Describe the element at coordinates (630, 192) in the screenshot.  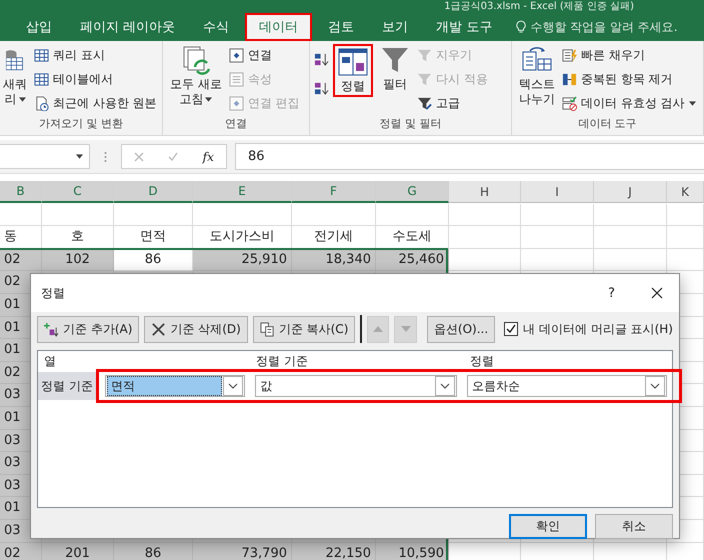
I see `column-header: J` at that location.